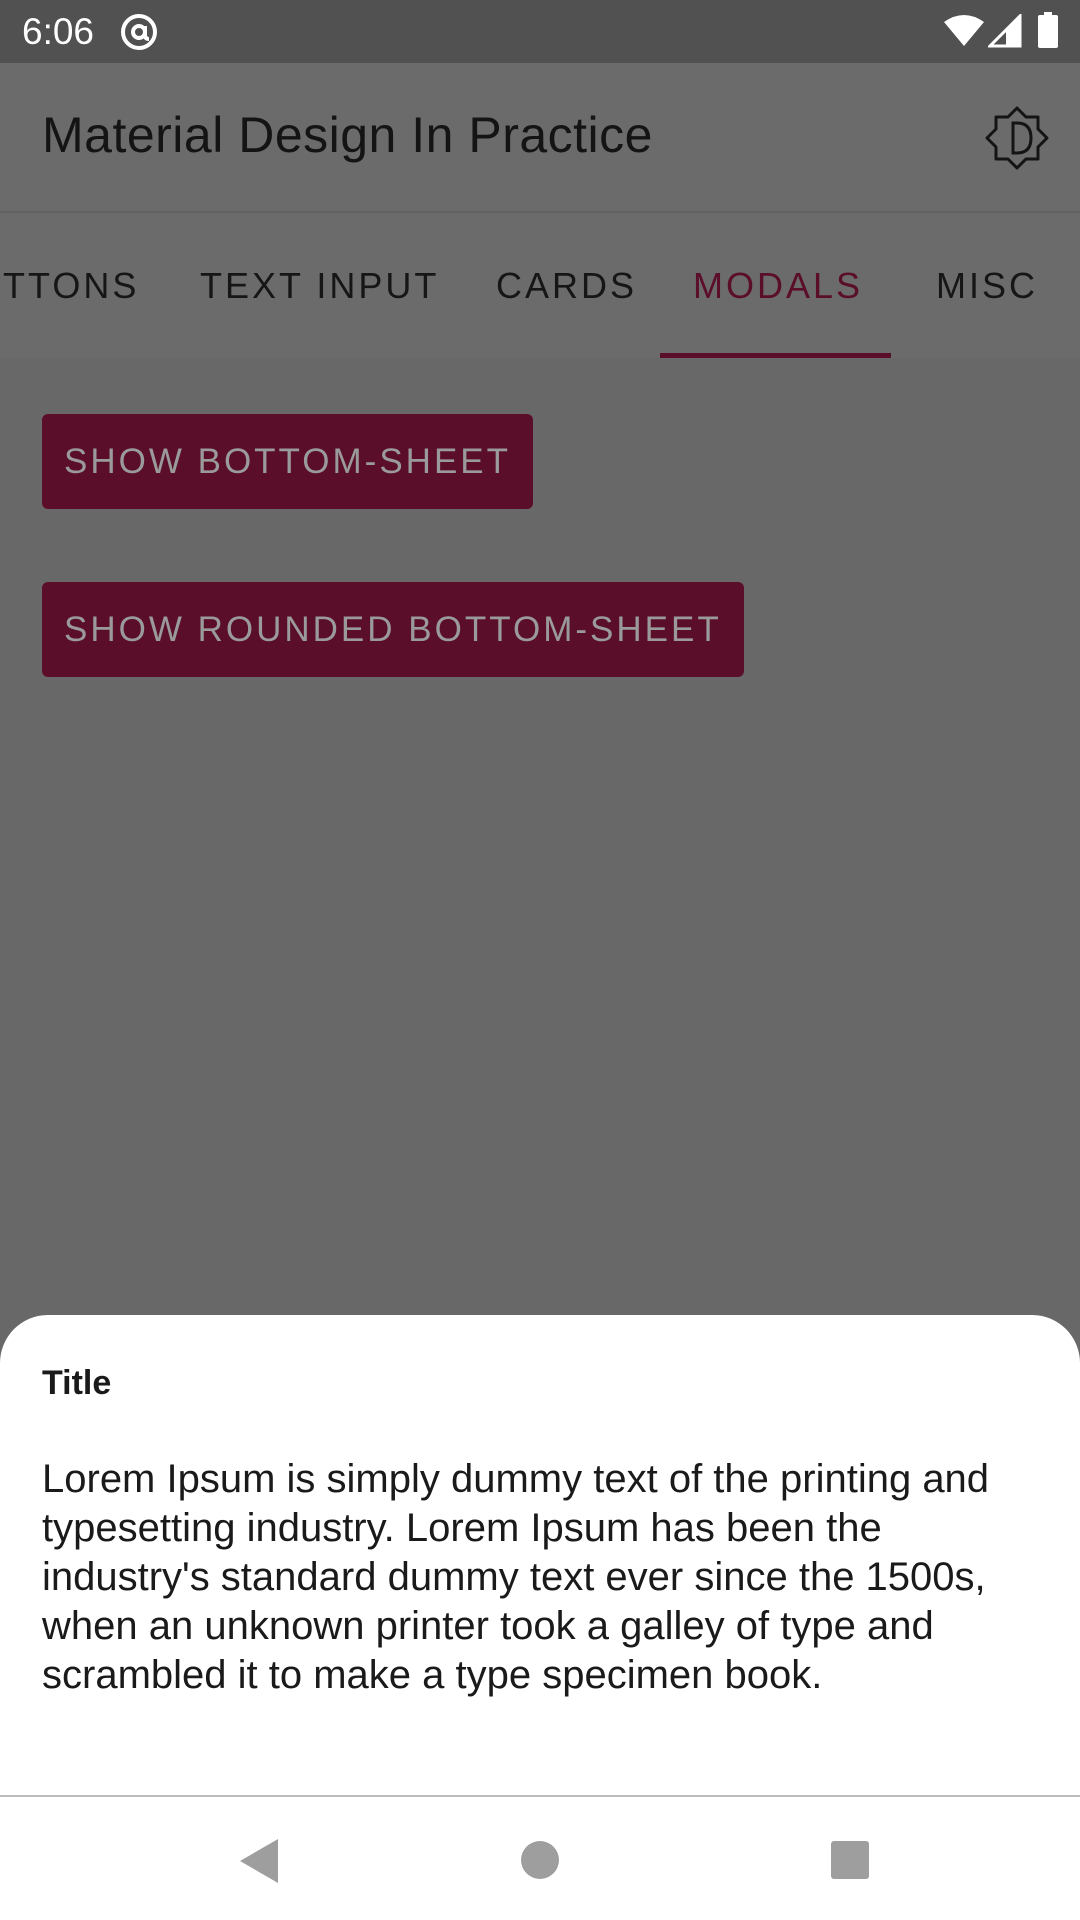  I want to click on at-sign-icon, so click(139, 32).